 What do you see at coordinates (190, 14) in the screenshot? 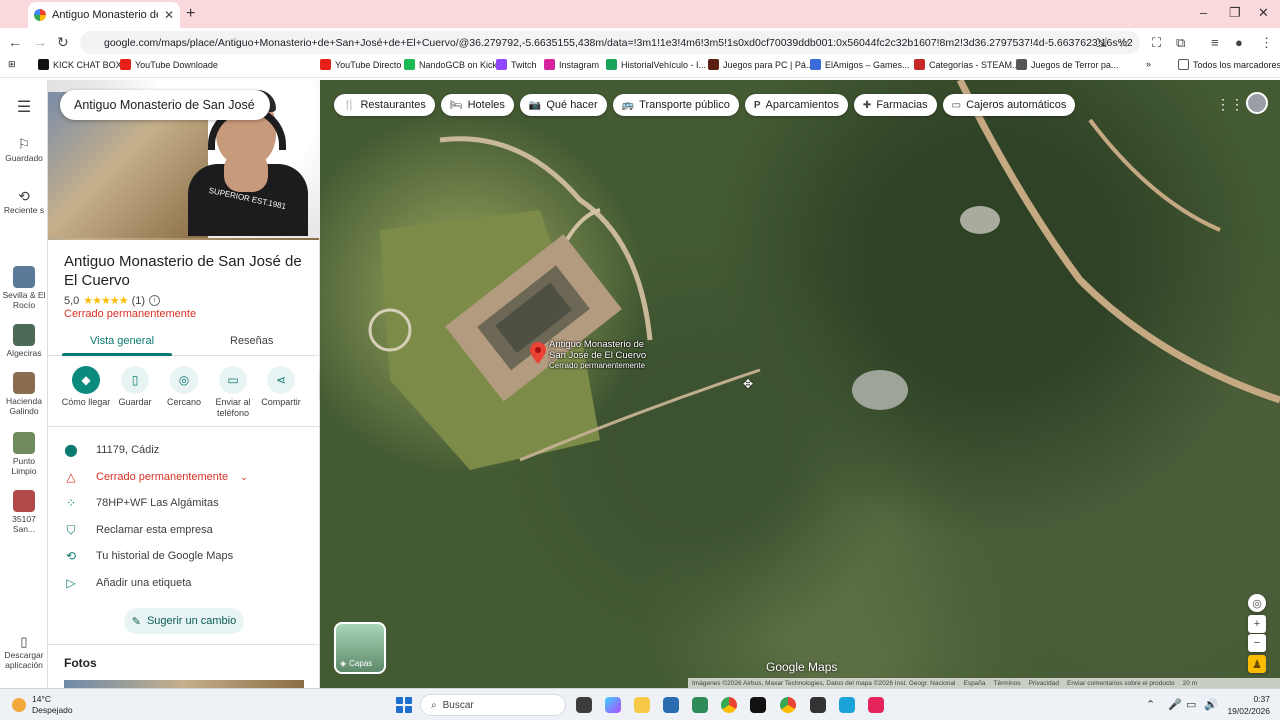
I see `new-tab-button: +` at bounding box center [190, 14].